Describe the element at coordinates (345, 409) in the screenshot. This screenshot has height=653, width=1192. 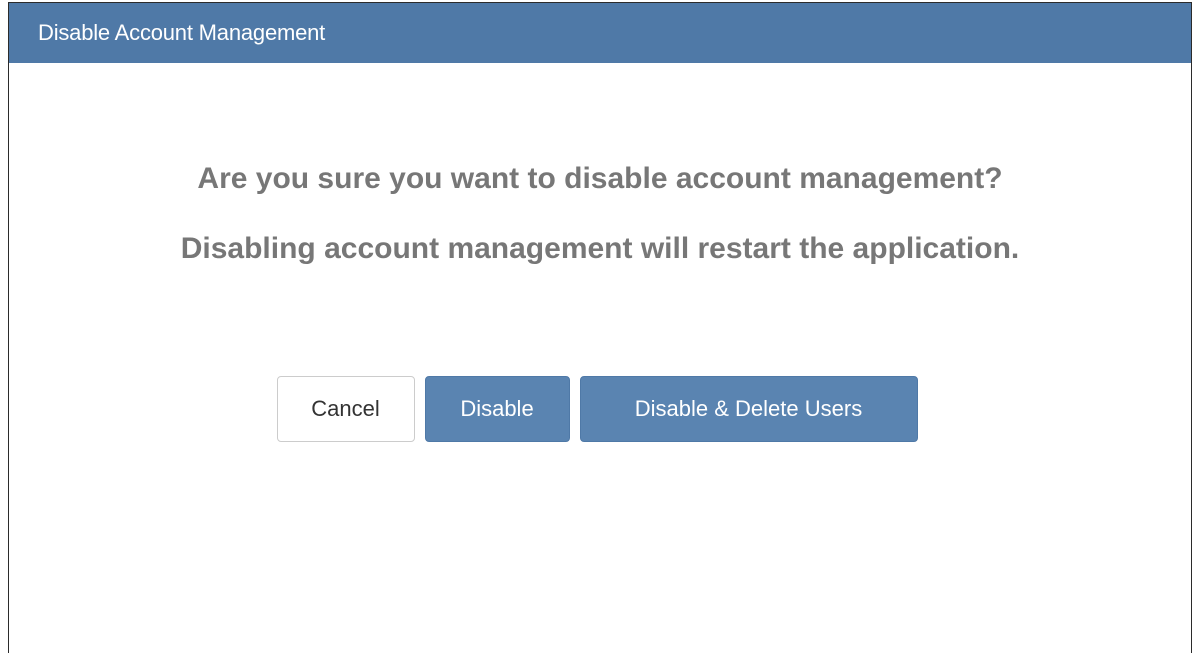
I see `cancel-button: Cancel` at that location.